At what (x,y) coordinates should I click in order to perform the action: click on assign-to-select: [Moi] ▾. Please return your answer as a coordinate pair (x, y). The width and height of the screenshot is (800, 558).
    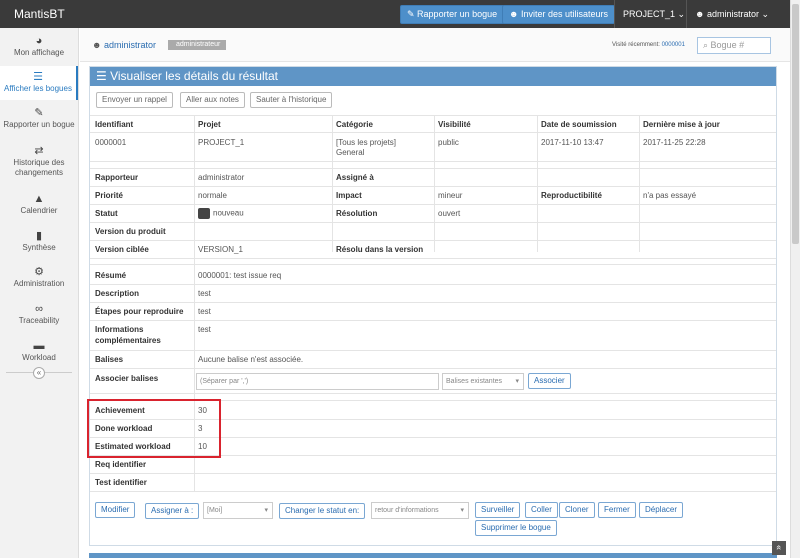
    Looking at the image, I should click on (238, 510).